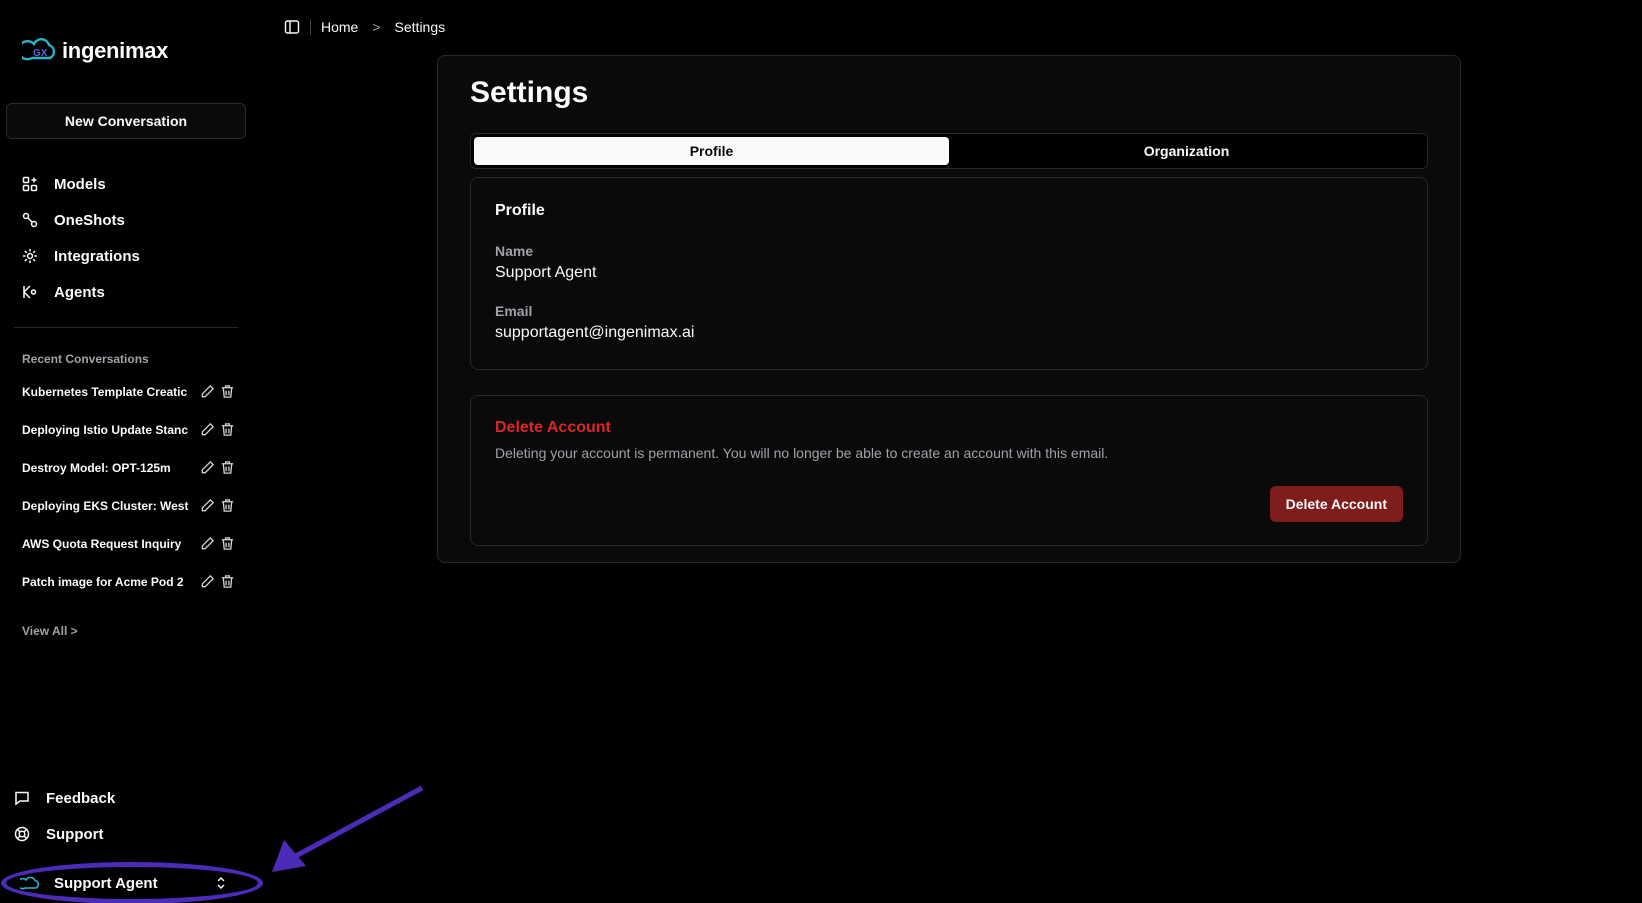 The image size is (1642, 903). I want to click on delete-account-title: Delete Account, so click(553, 427).